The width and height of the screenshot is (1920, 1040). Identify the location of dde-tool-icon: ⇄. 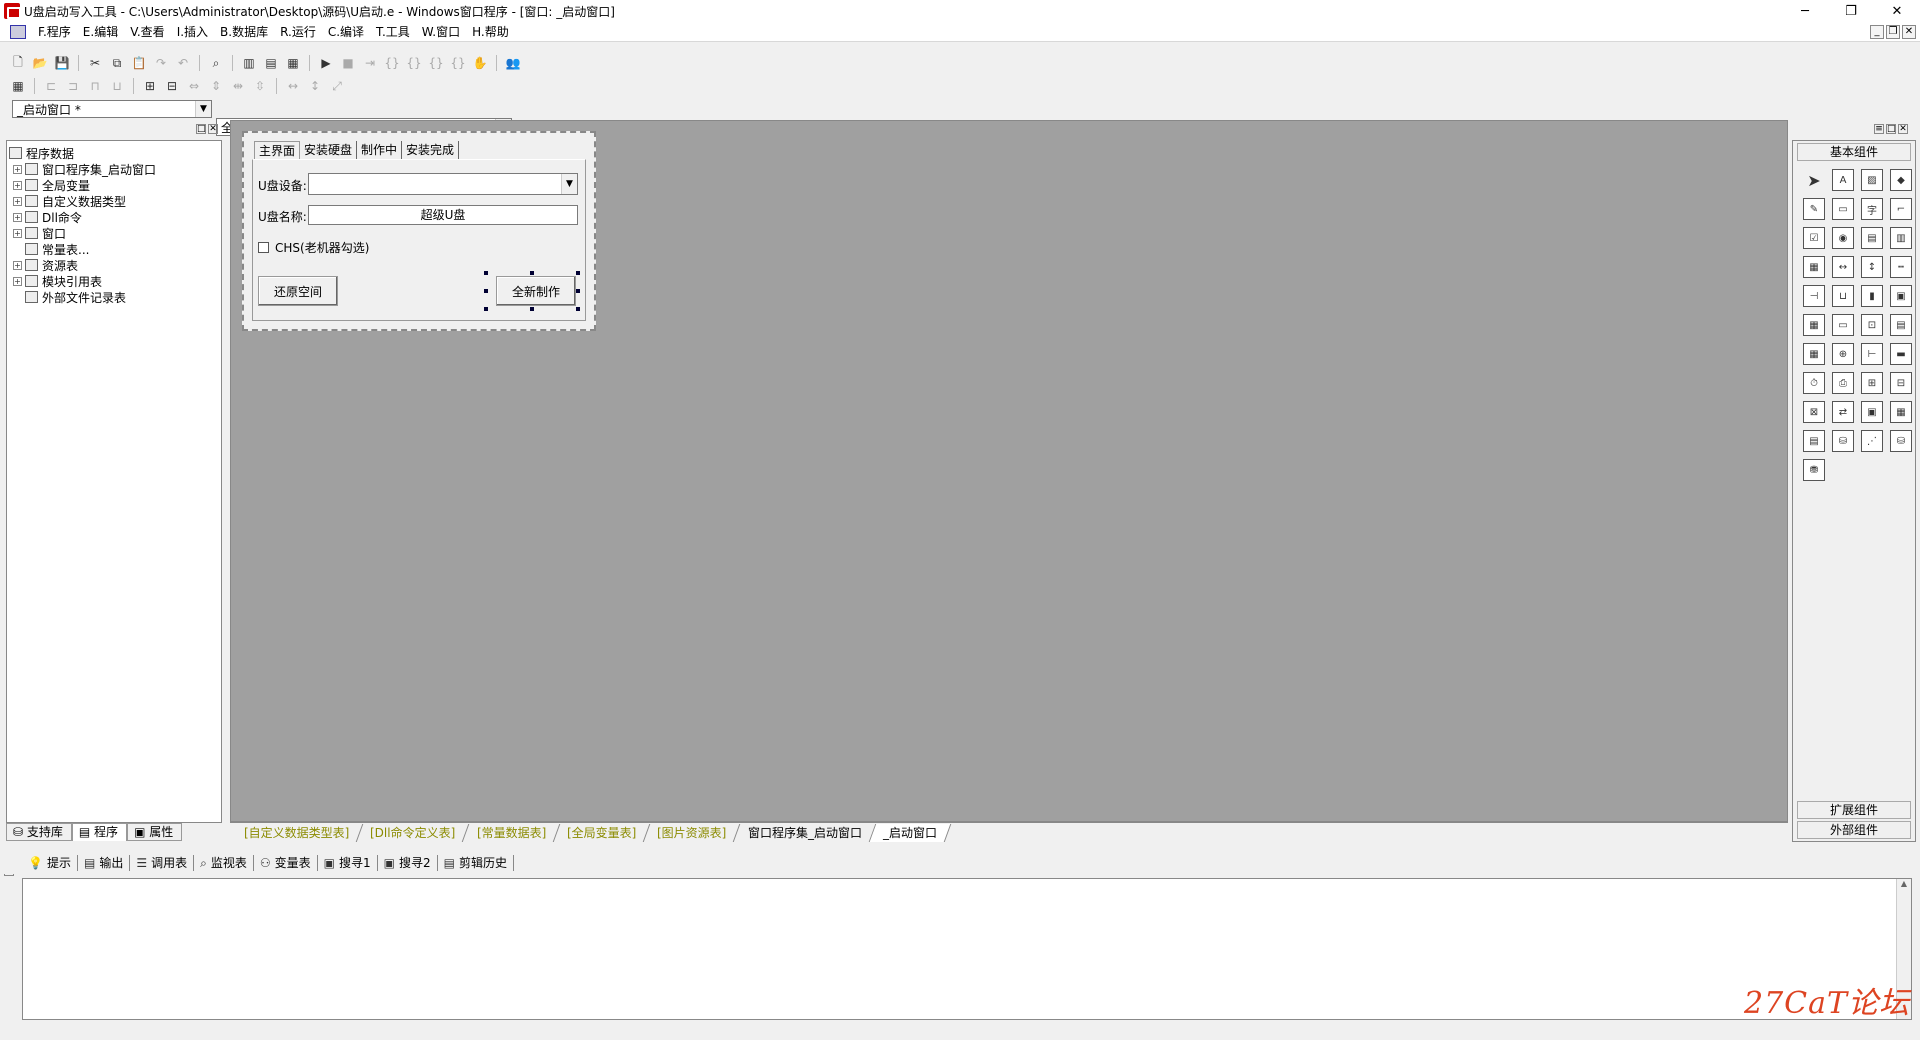
(1843, 412).